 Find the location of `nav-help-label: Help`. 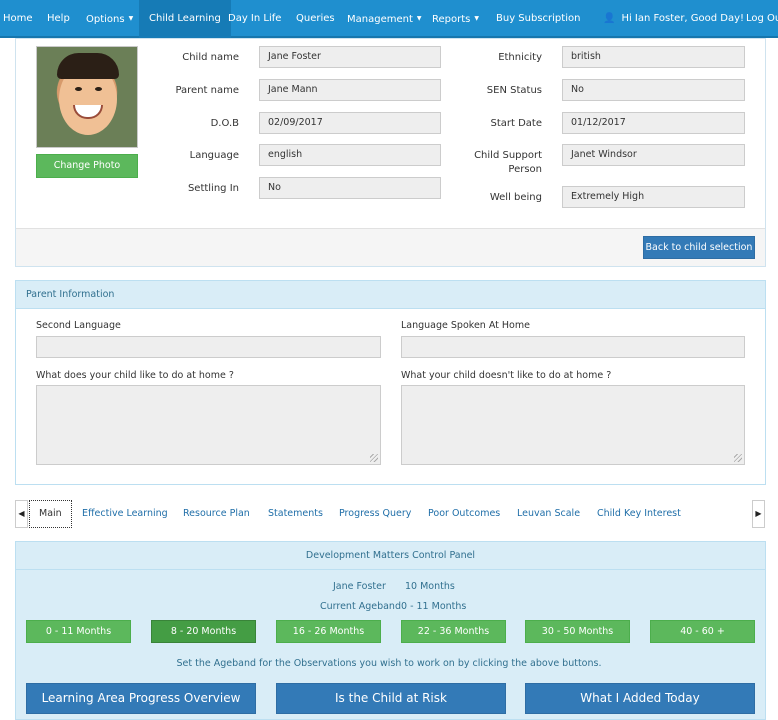

nav-help-label: Help is located at coordinates (58, 18).